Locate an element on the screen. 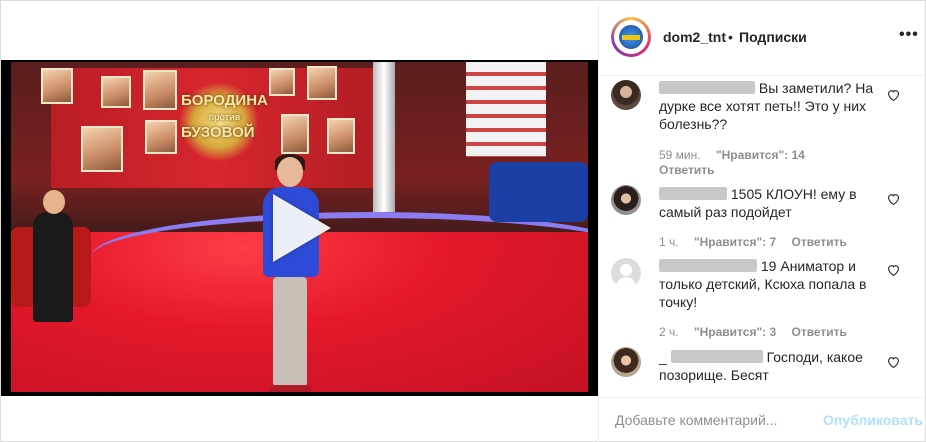 This screenshot has height=442, width=926. comment-time: 1 ч. is located at coordinates (669, 242).